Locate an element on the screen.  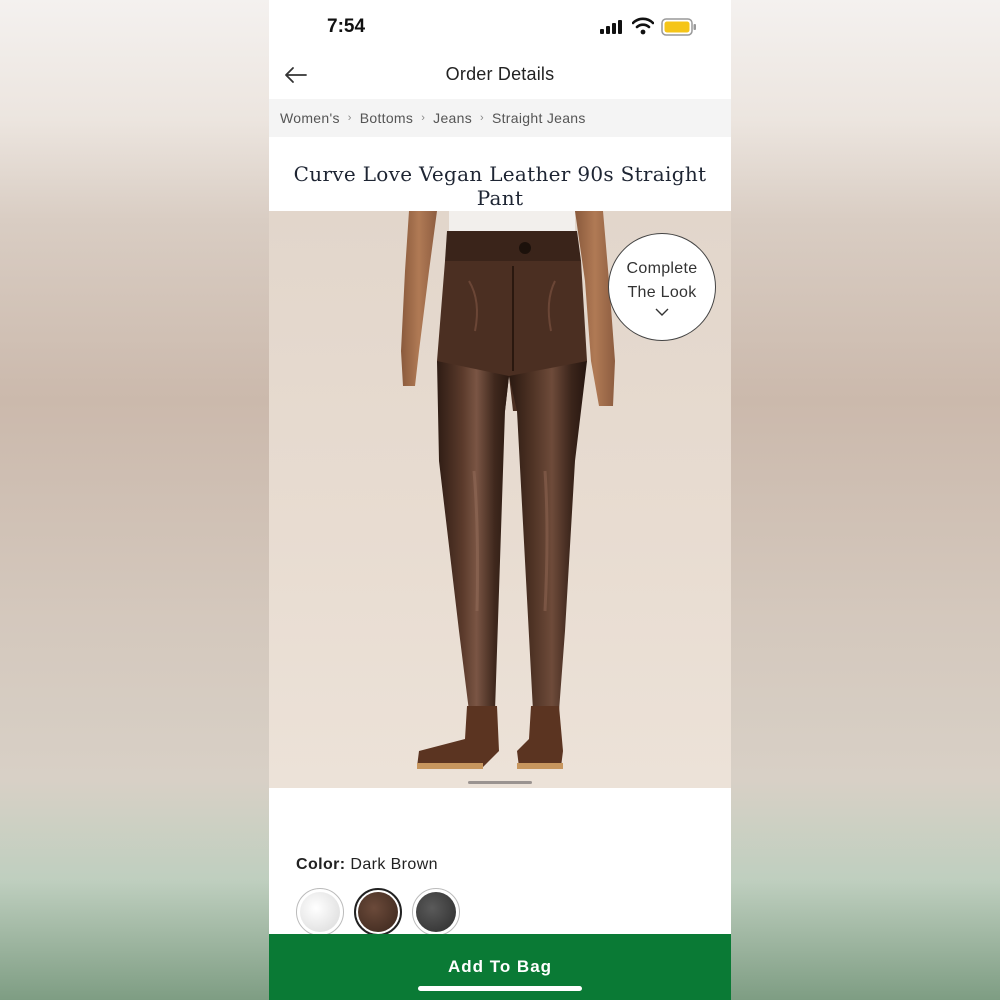
chevron-down-icon is located at coordinates (662, 312).